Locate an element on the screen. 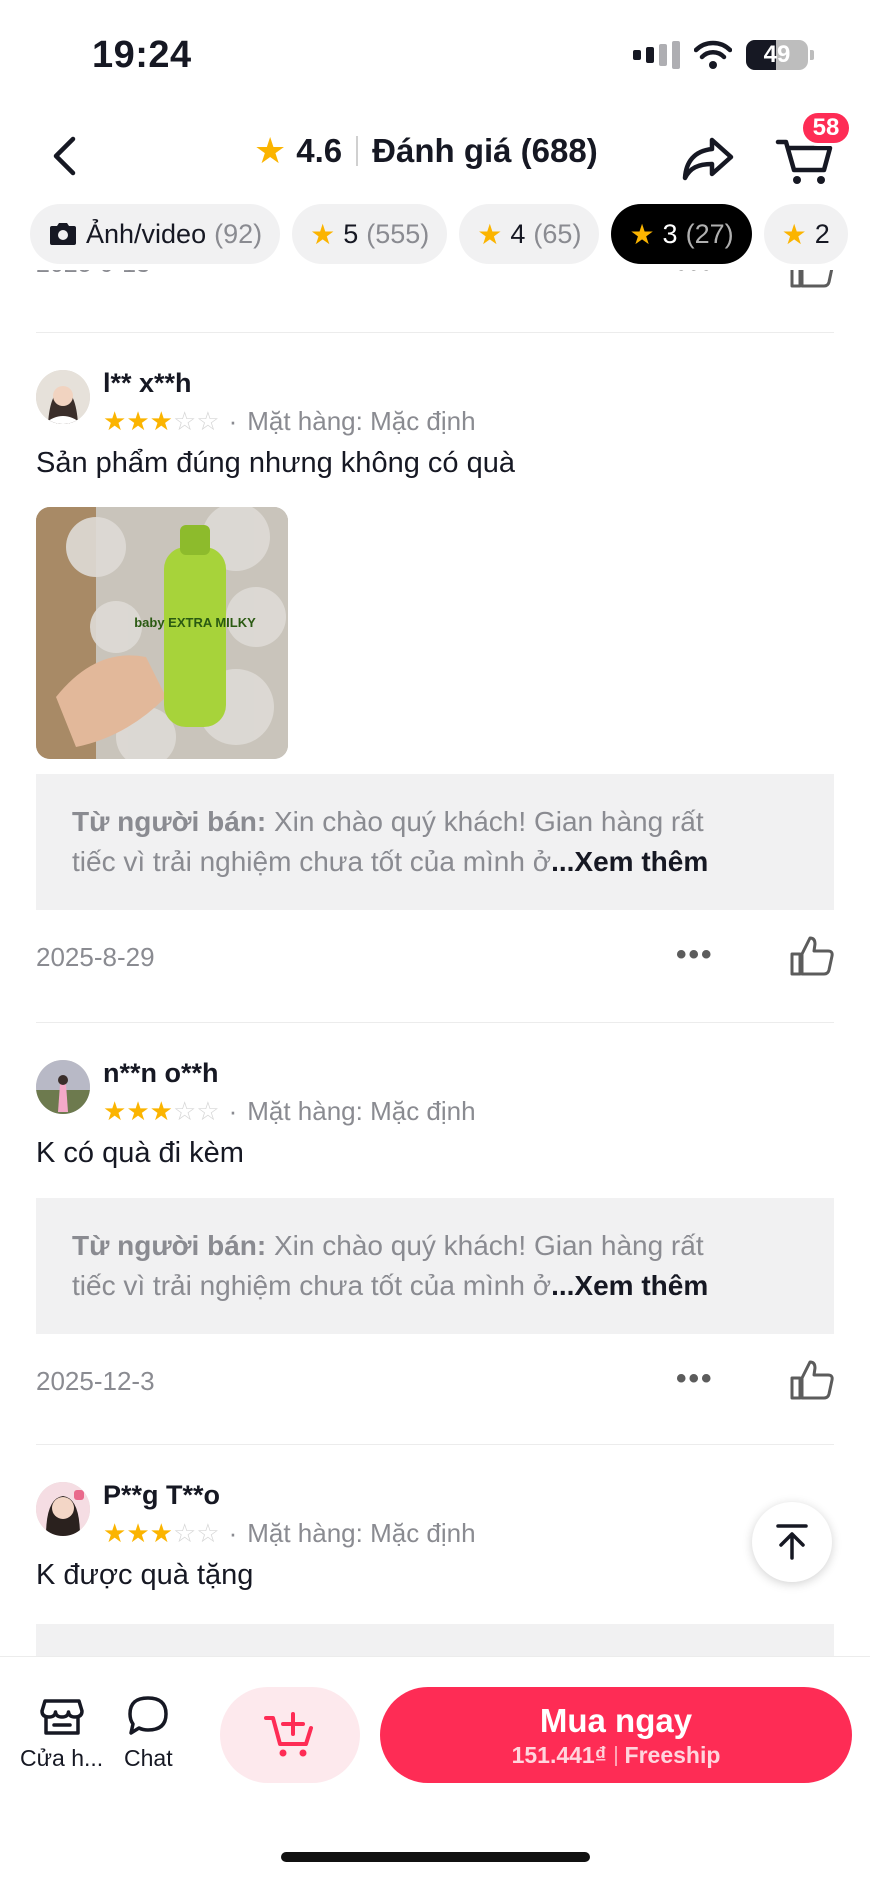 Image resolution: width=870 pixels, height=1883 pixels. cart-count-badge: 58 is located at coordinates (826, 128).